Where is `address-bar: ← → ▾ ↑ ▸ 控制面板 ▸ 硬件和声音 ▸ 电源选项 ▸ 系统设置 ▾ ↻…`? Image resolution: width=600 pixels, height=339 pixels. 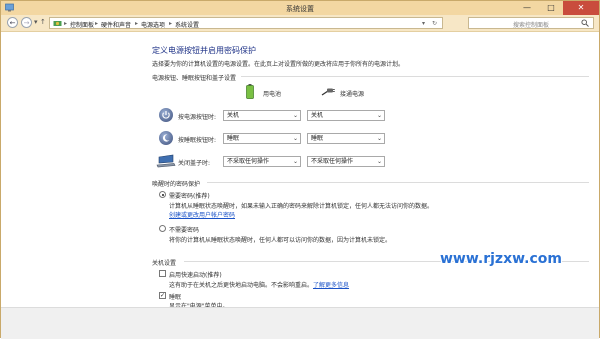 address-bar: ← → ▾ ↑ ▸ 控制面板 ▸ 硬件和声音 ▸ 电源选项 ▸ 系统设置 ▾ ↻… is located at coordinates (300, 23).